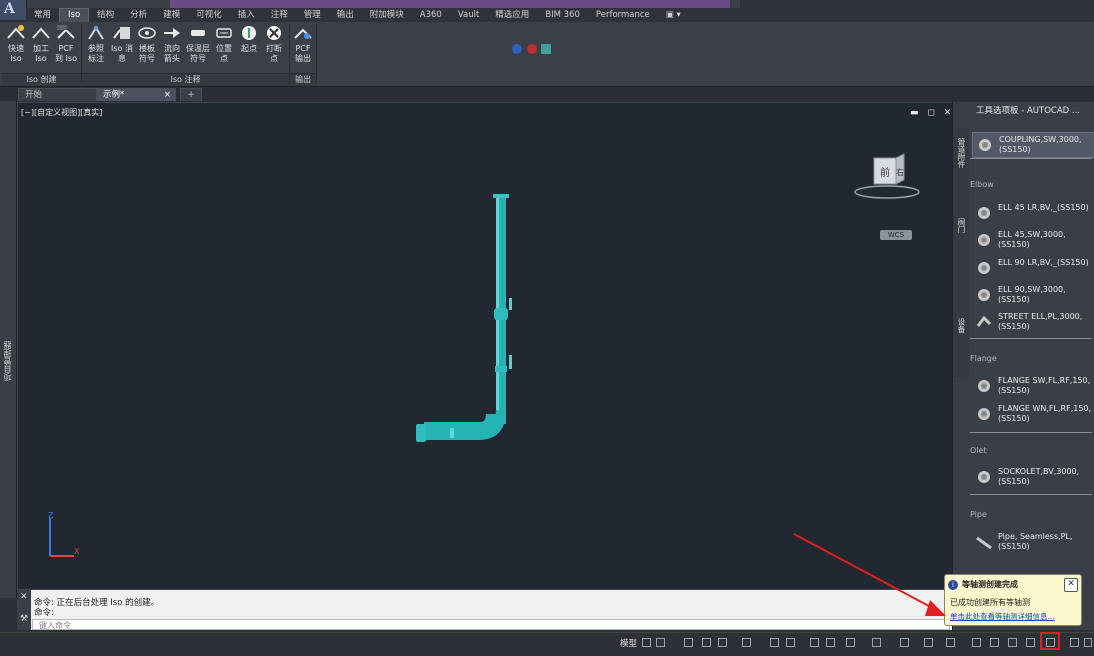 The height and width of the screenshot is (656, 1094). What do you see at coordinates (628, 643) in the screenshot?
I see `model-space-button: 模型` at bounding box center [628, 643].